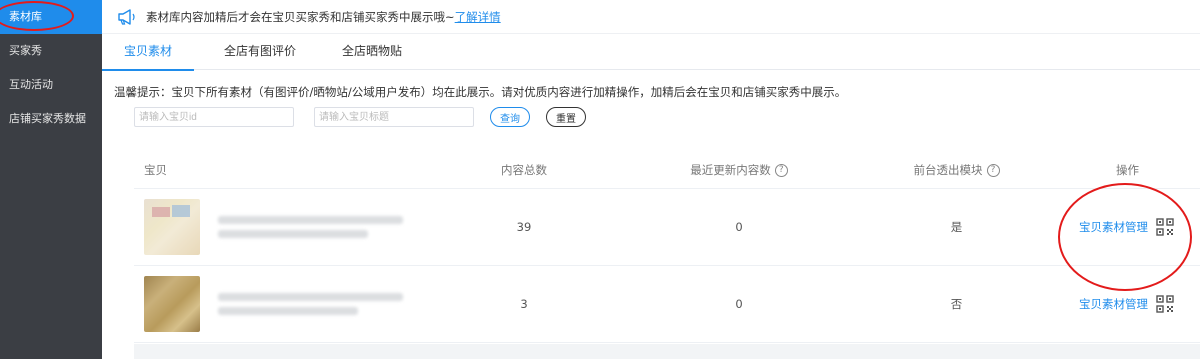 The width and height of the screenshot is (1200, 359). Describe the element at coordinates (300, 16) in the screenshot. I see `notice-text: 素材库内容加精后才会在宝贝买家秀和店铺买家秀中展示哦~` at that location.